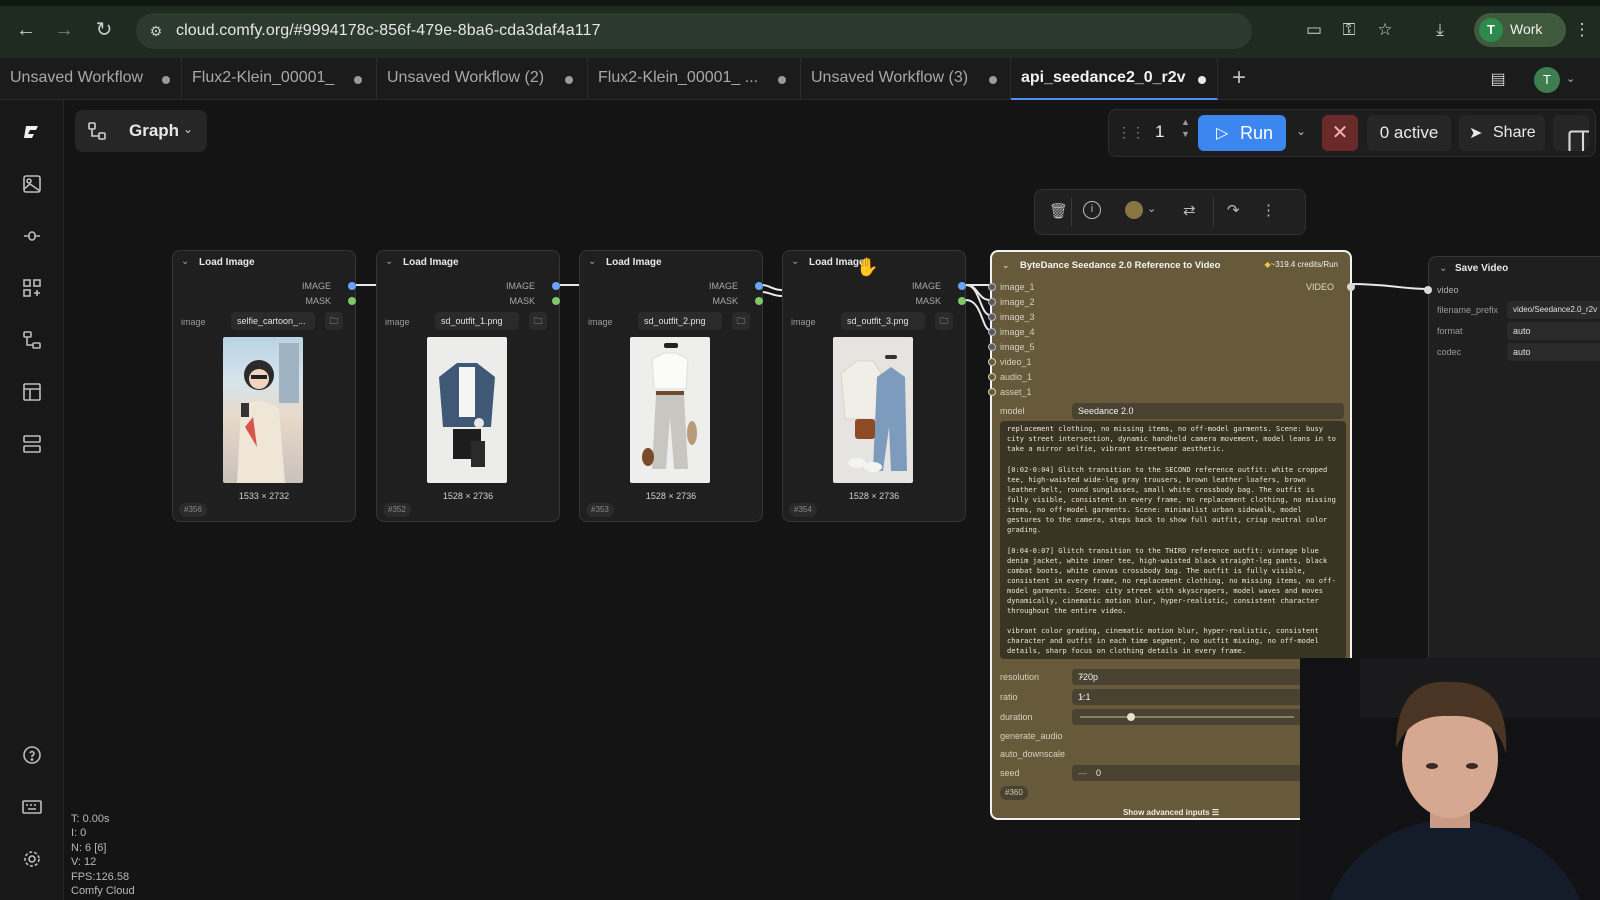 This screenshot has width=1600, height=900. I want to click on queue-stepper-icon: ▲ ▼, so click(1185, 128).